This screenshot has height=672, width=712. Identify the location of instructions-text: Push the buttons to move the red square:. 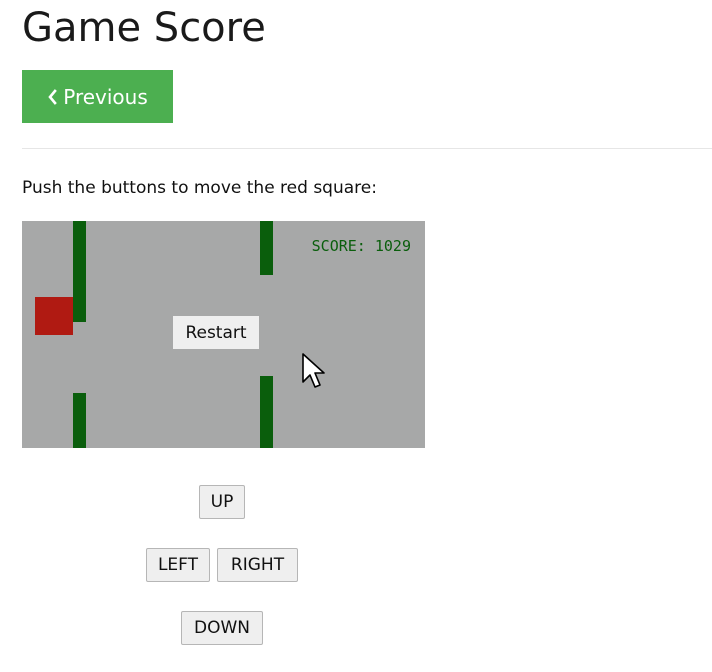
(199, 188).